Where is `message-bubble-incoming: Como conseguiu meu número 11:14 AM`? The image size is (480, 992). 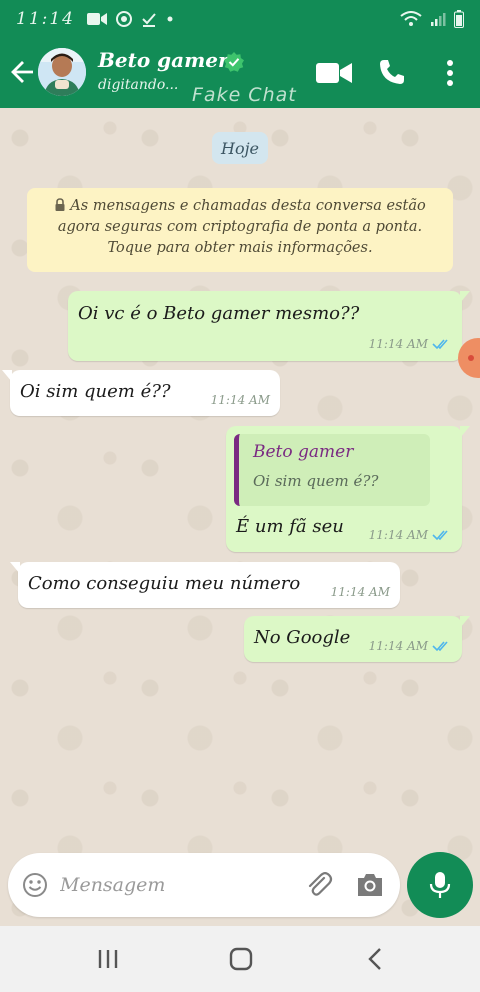 message-bubble-incoming: Como conseguiu meu número 11:14 AM is located at coordinates (205, 585).